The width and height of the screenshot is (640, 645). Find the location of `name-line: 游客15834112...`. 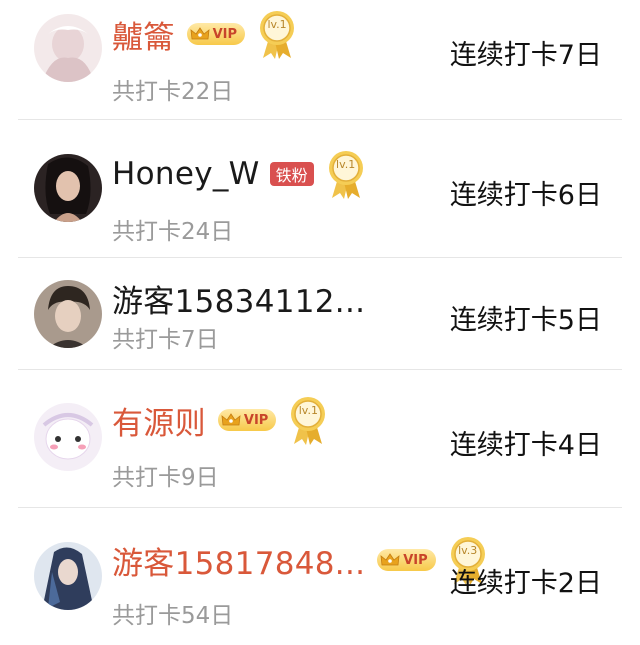

name-line: 游客15834112... is located at coordinates (238, 298).